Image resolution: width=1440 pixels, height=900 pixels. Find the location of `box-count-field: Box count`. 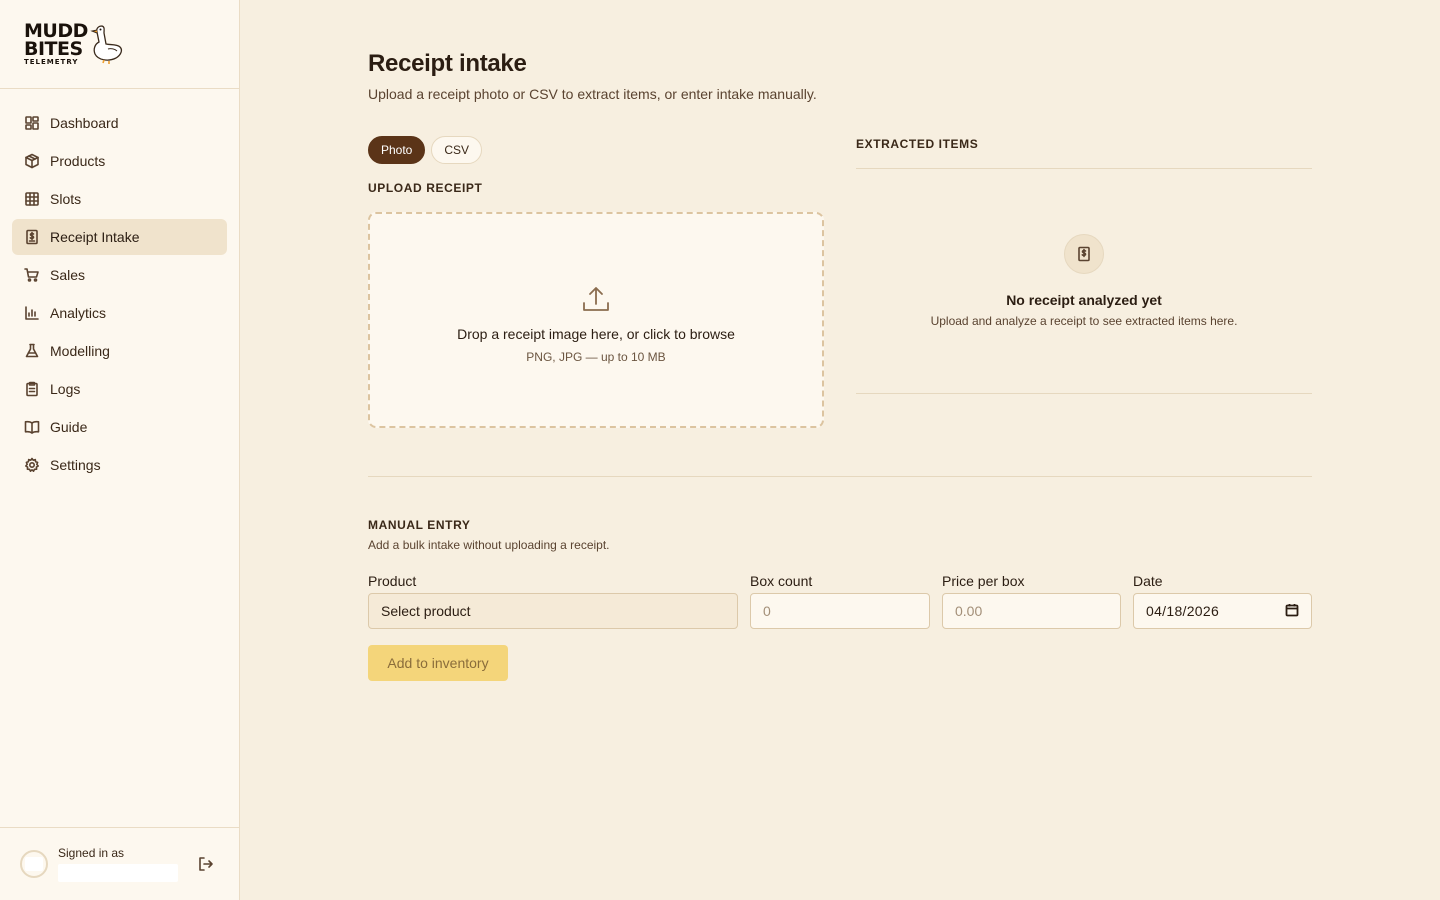

box-count-field: Box count is located at coordinates (840, 601).